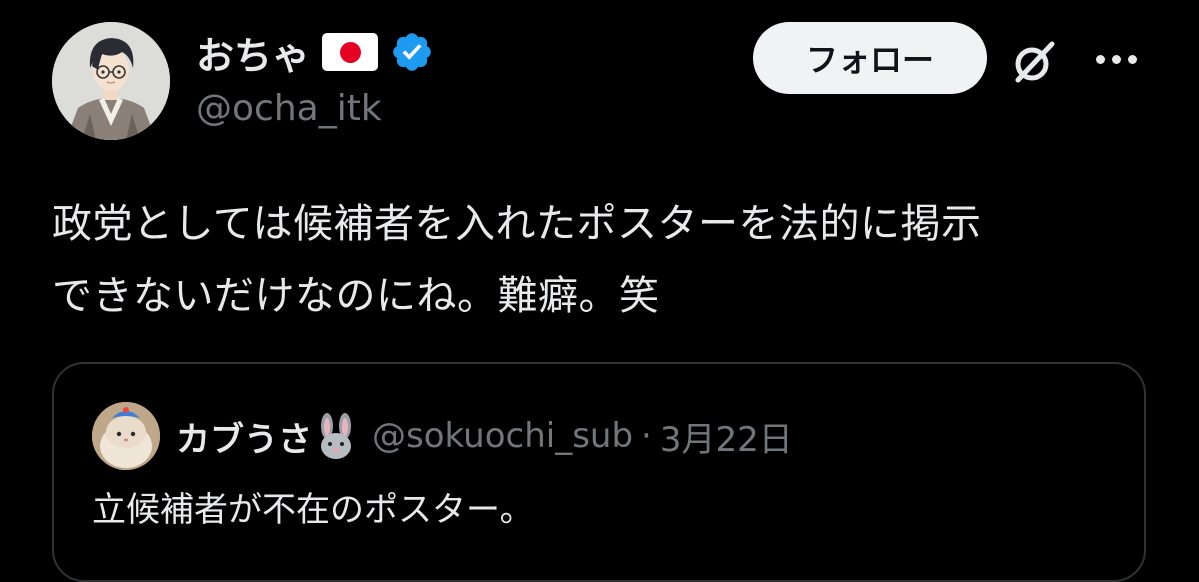  I want to click on quoted-author-avatar, so click(126, 436).